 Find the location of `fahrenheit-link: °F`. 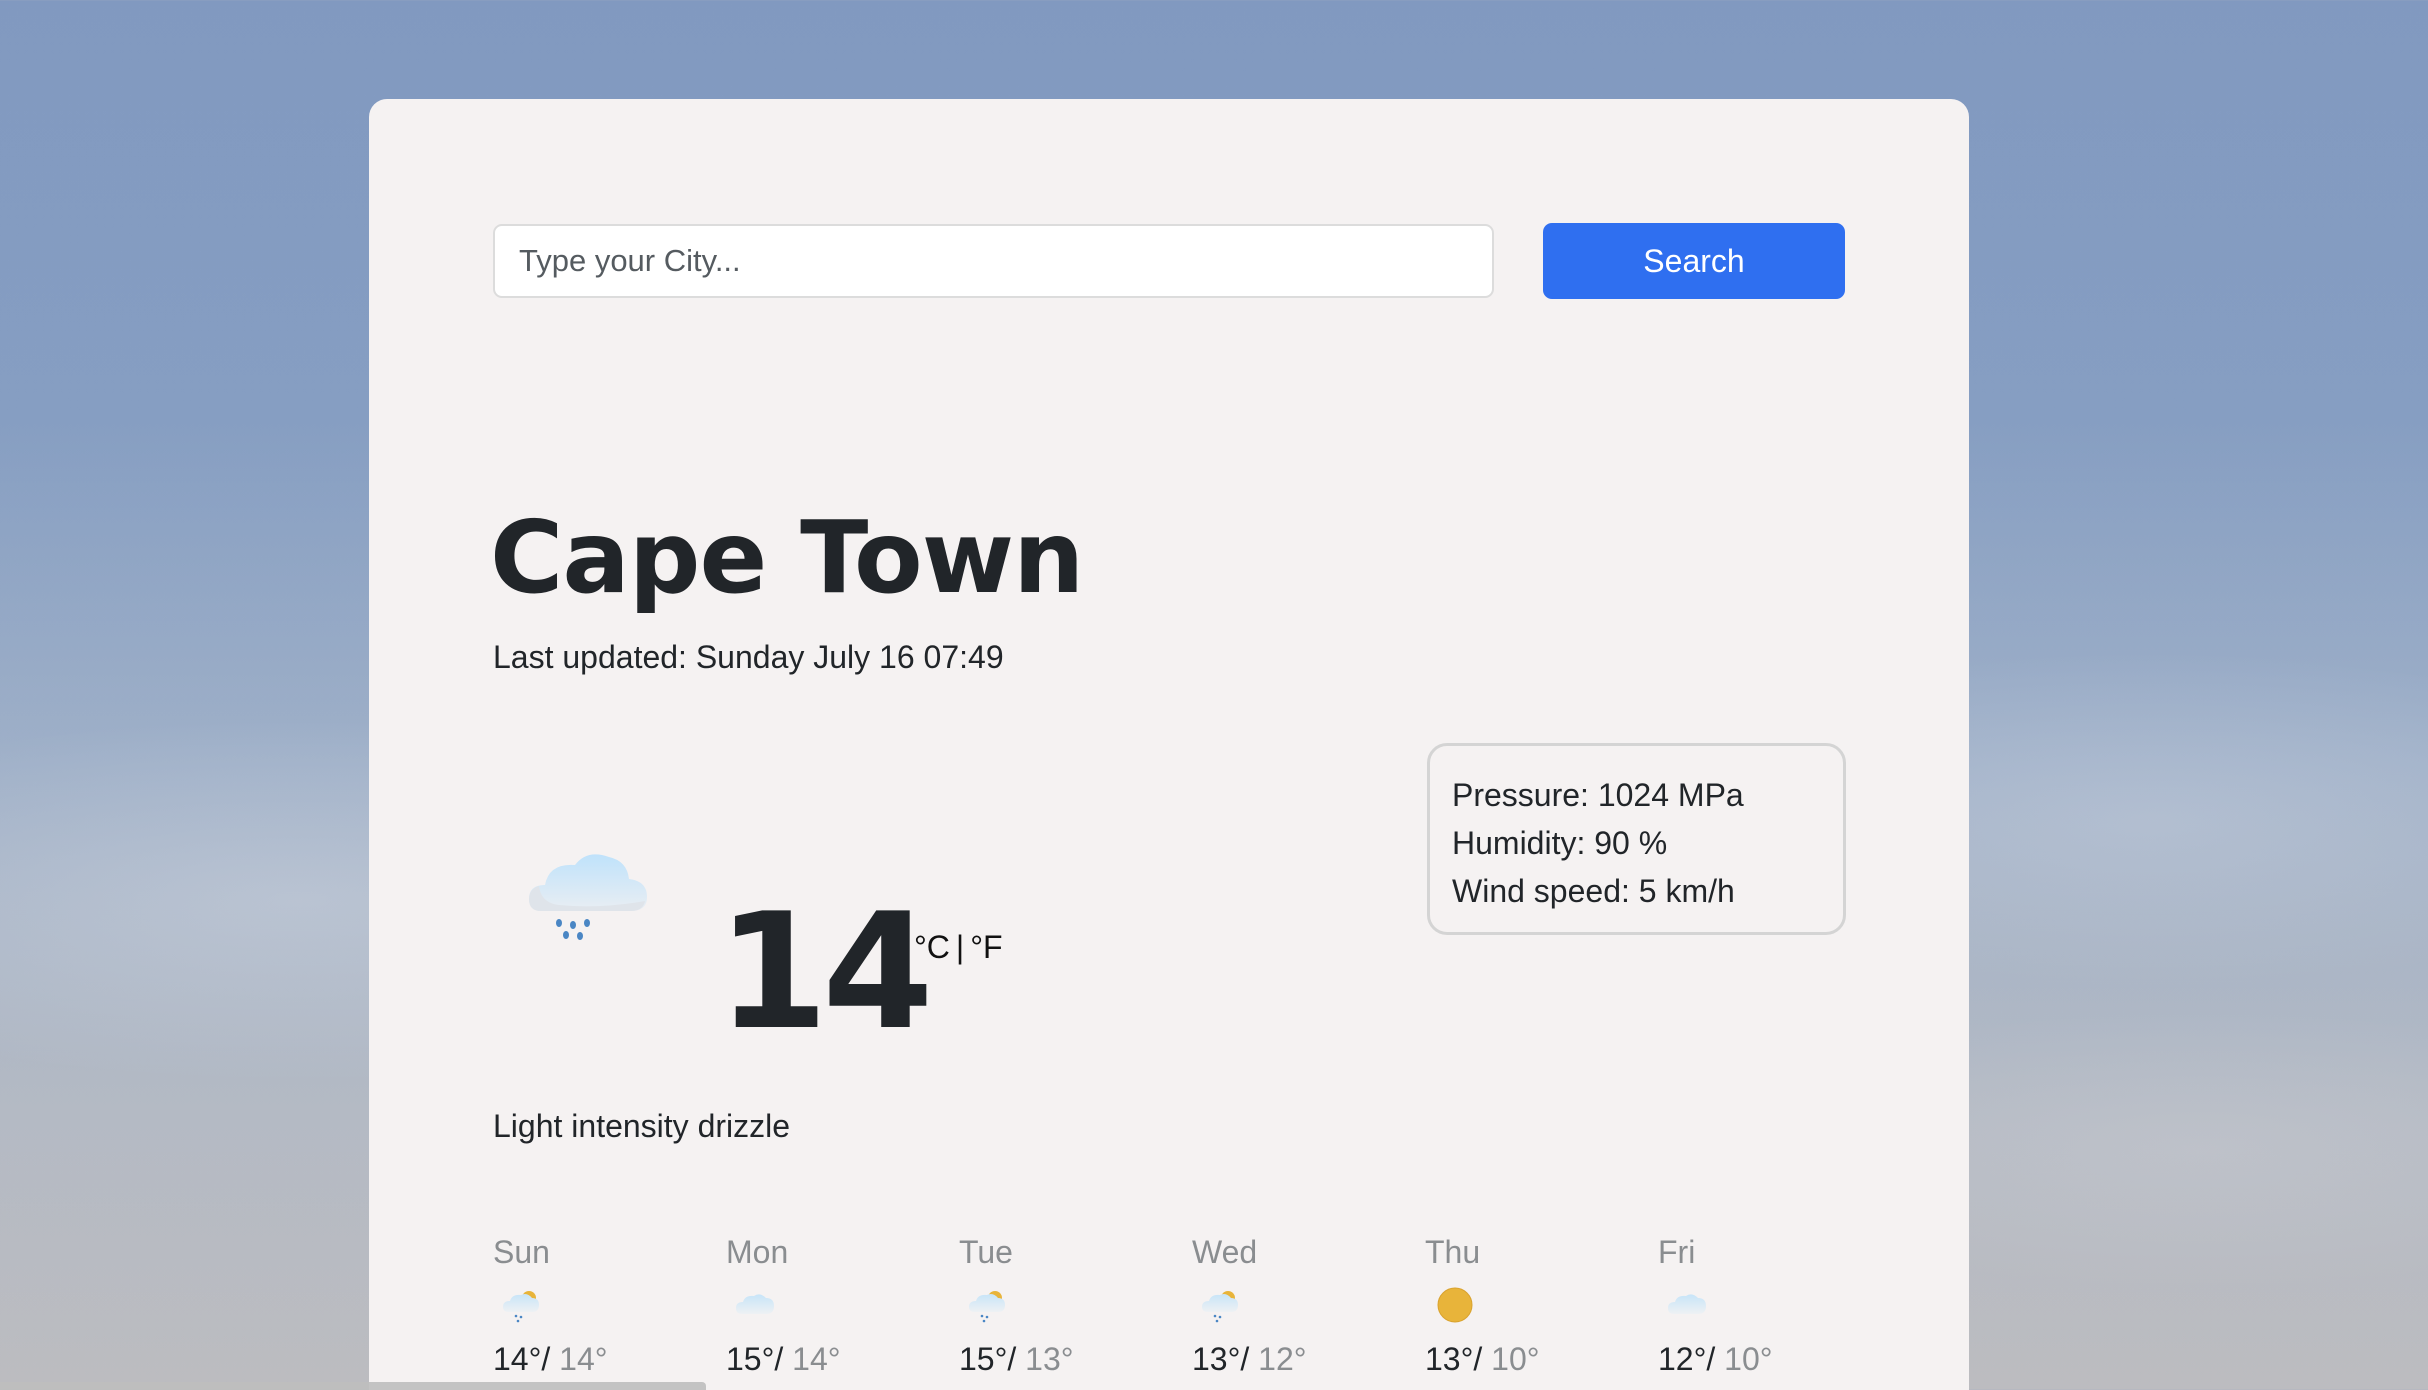

fahrenheit-link: °F is located at coordinates (986, 947).